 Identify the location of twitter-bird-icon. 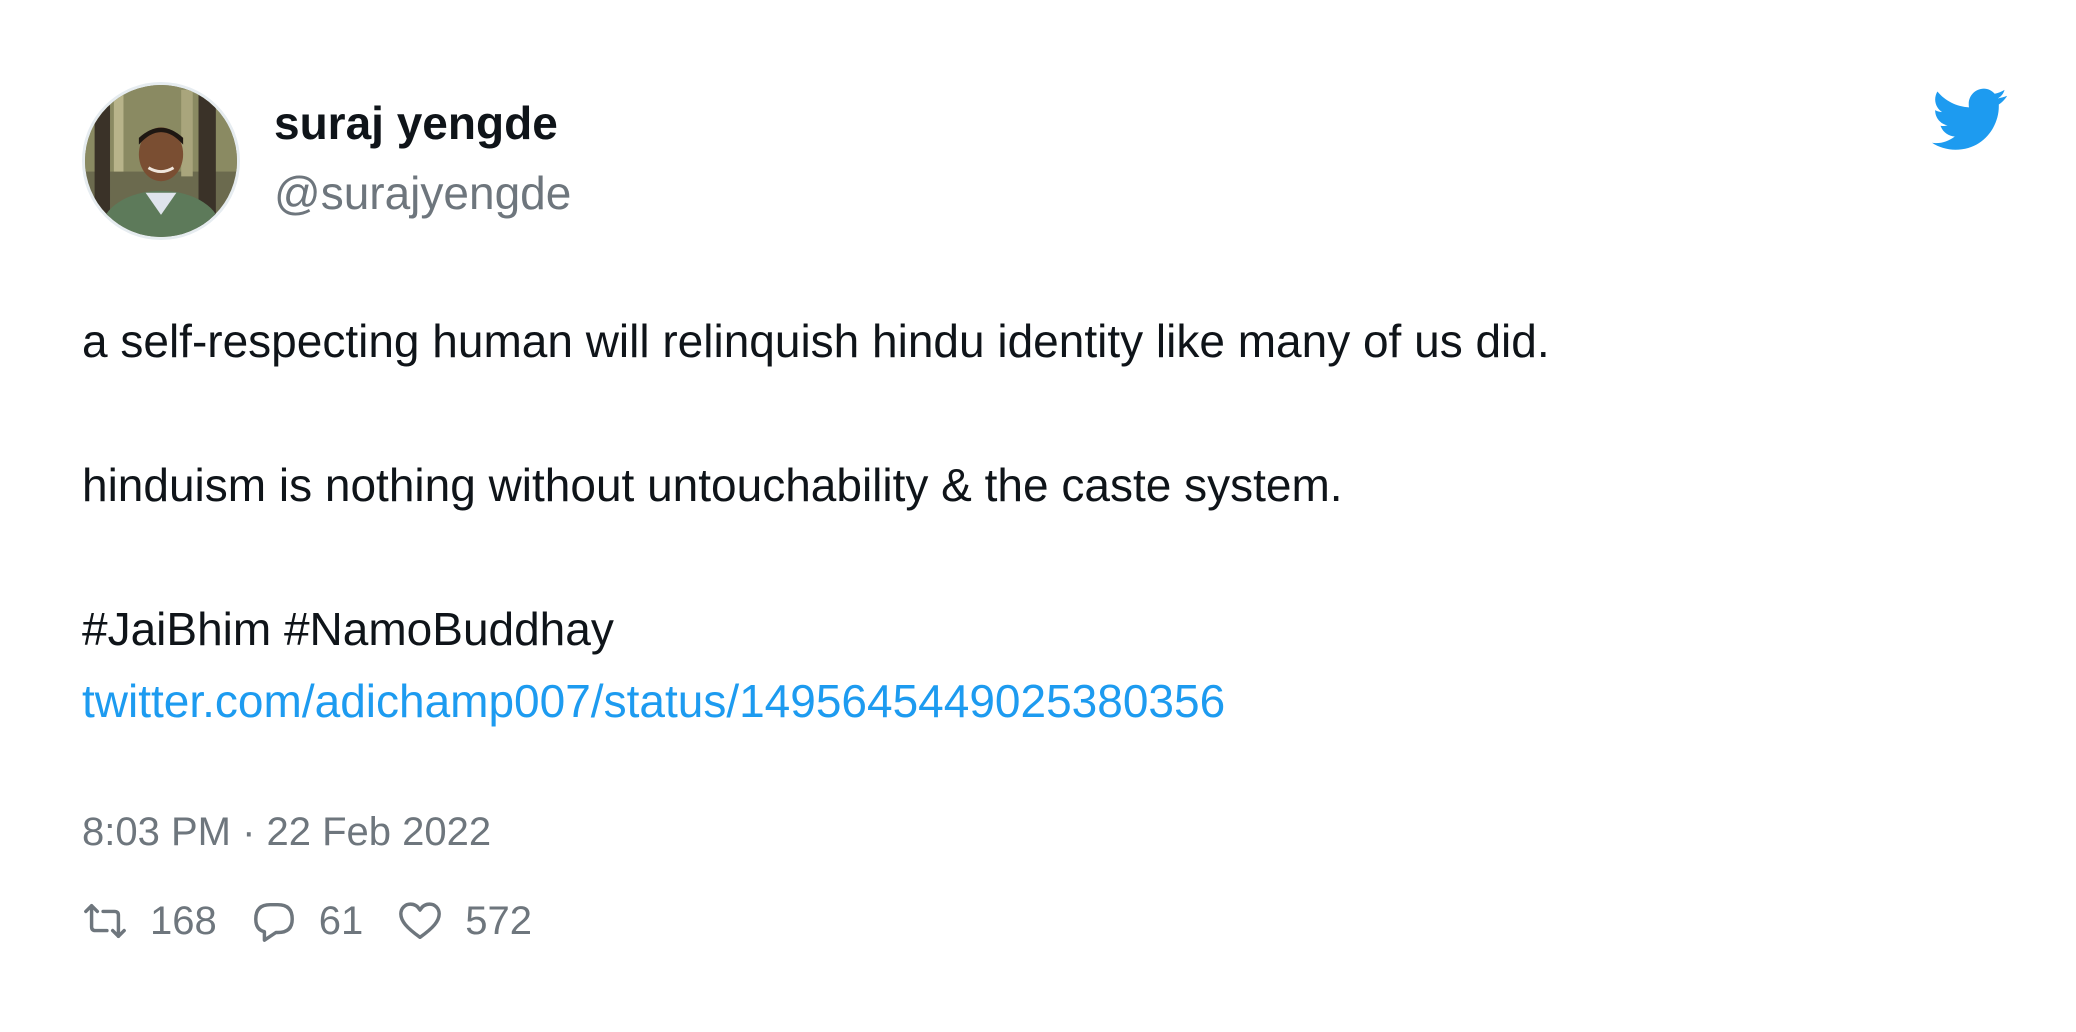
(1970, 120).